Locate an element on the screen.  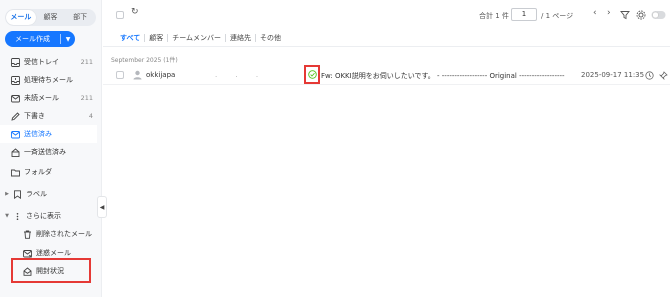
filter-customers: 顧客 is located at coordinates (156, 38).